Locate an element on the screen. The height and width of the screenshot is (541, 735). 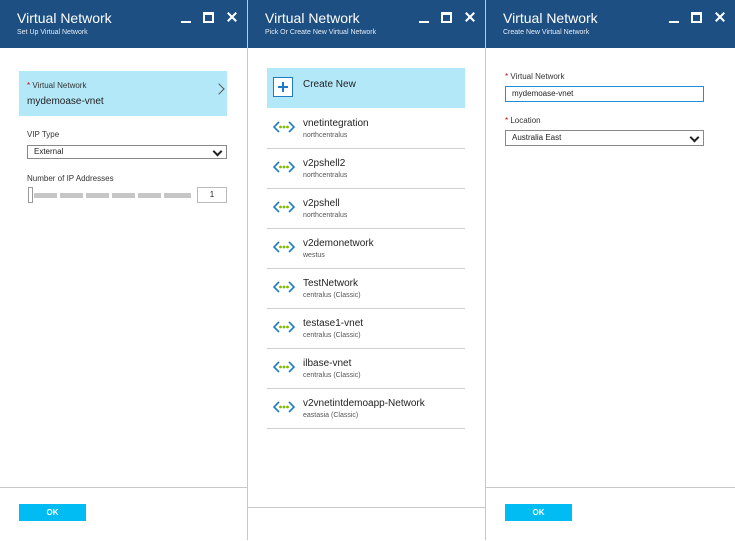
virtual-network-name-input: mydemoase-vnet is located at coordinates (604, 94).